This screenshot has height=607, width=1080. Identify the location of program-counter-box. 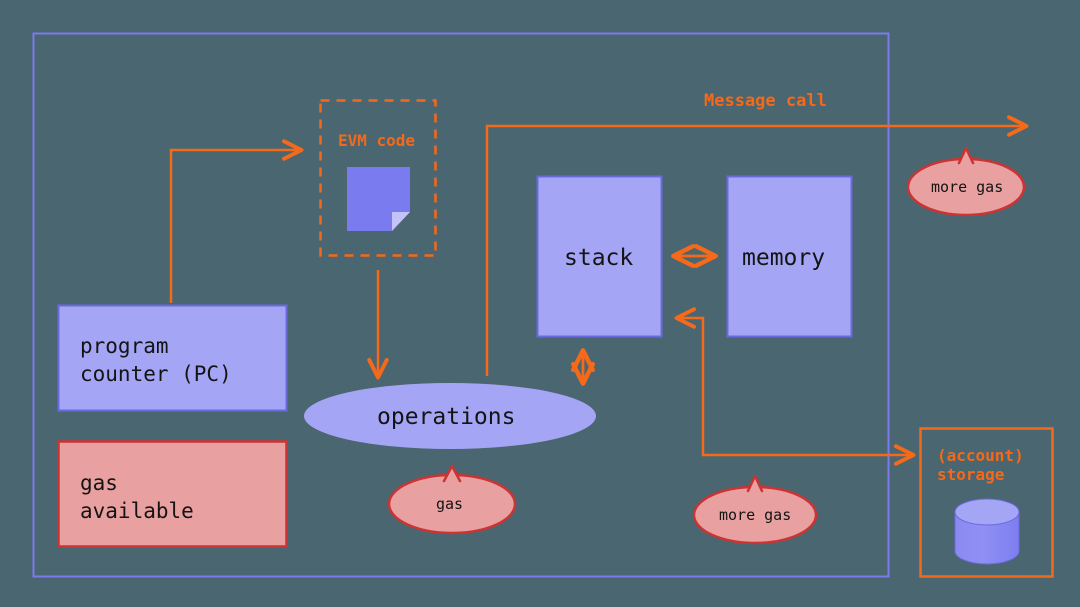
(172, 358).